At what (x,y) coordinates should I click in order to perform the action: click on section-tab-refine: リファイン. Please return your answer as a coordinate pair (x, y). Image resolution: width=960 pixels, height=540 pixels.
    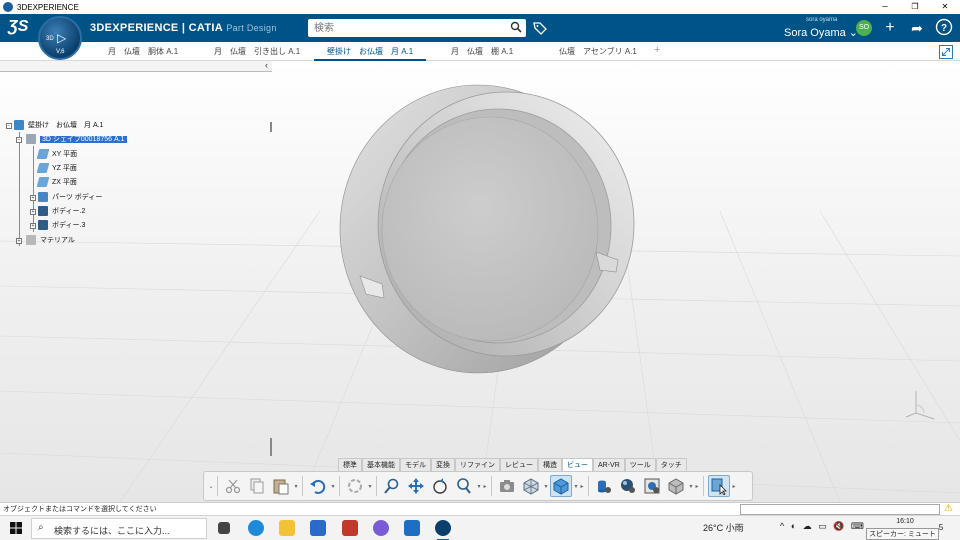
    Looking at the image, I should click on (477, 464).